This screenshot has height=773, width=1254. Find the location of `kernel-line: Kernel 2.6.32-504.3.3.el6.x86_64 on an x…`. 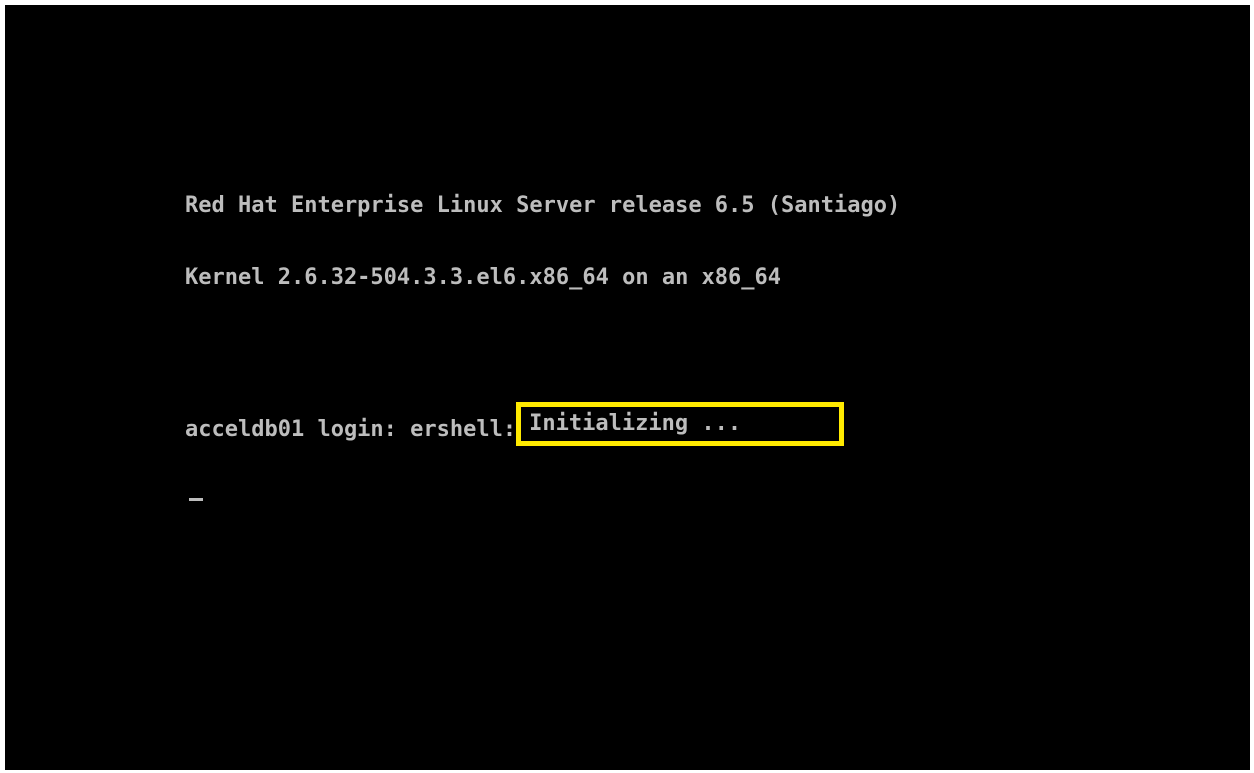

kernel-line: Kernel 2.6.32-504.3.3.el6.x86_64 on an x… is located at coordinates (483, 277).